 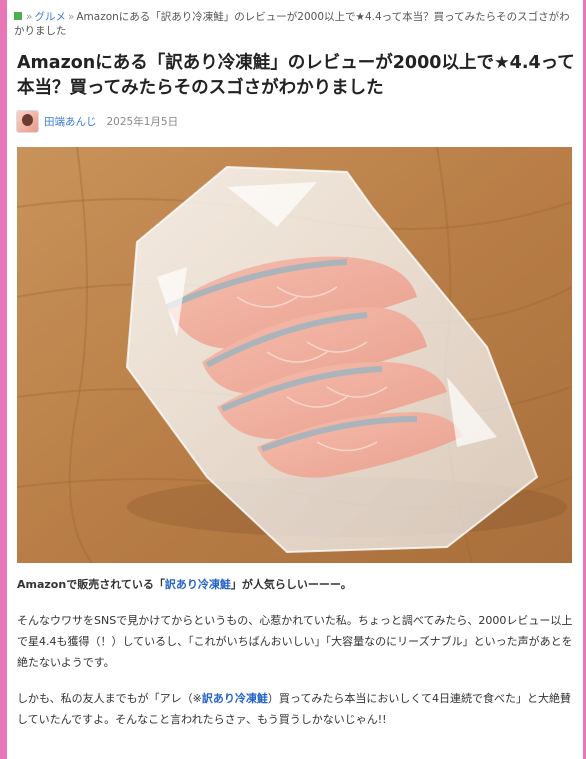 I want to click on author-avatar, so click(x=27, y=121).